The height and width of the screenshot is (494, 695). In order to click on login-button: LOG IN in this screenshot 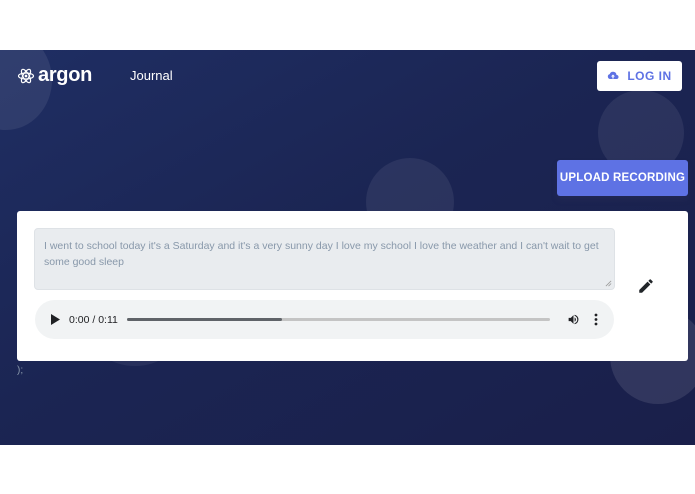, I will do `click(639, 76)`.